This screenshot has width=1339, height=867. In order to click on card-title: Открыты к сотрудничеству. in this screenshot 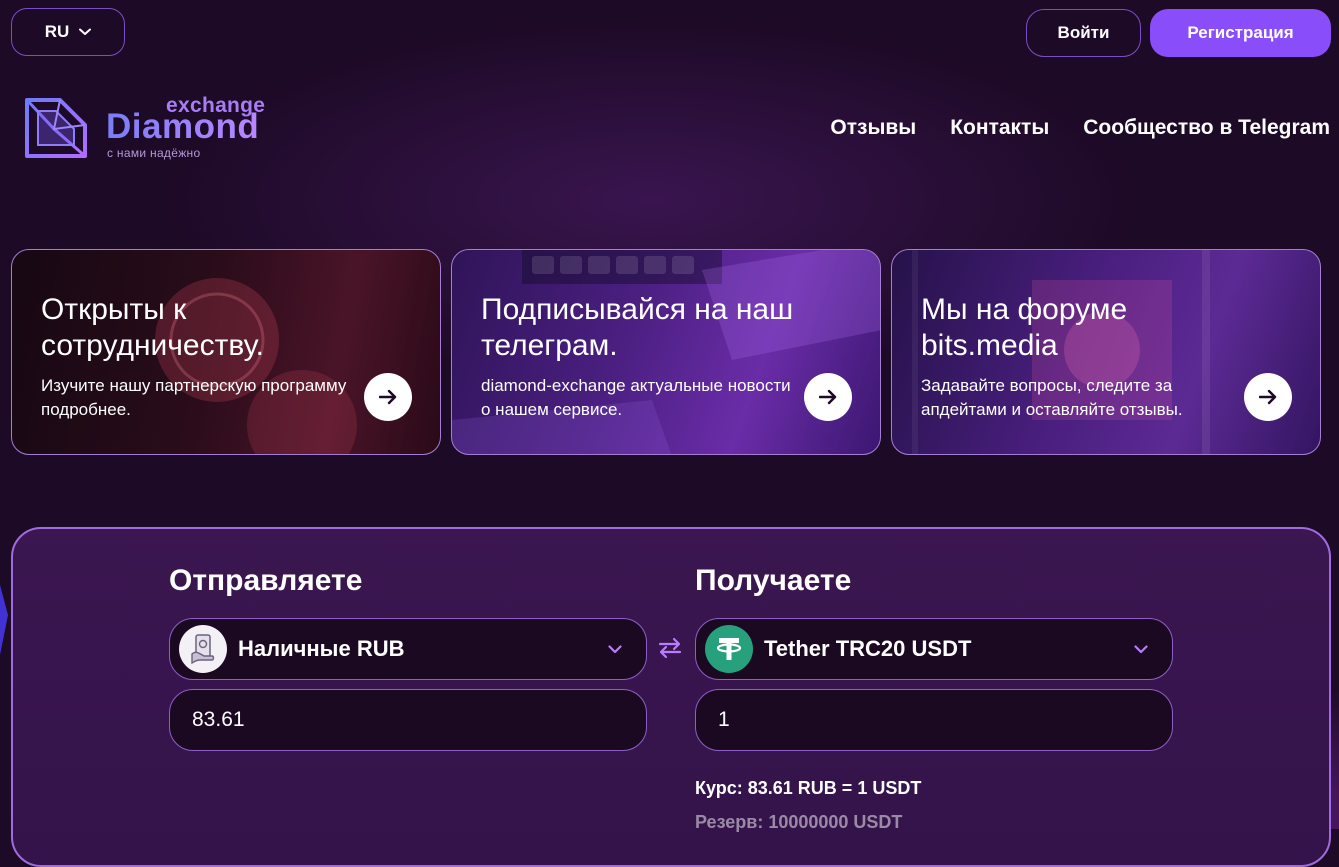, I will do `click(152, 327)`.